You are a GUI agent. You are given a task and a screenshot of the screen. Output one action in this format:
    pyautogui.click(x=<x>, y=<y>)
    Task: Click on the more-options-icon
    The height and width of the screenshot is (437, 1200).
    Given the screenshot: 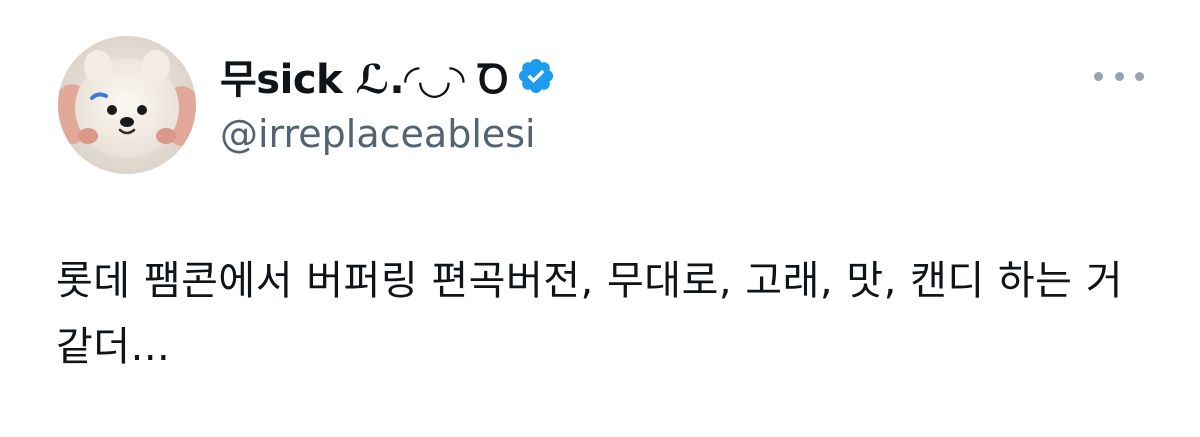 What is the action you would take?
    pyautogui.click(x=1119, y=76)
    